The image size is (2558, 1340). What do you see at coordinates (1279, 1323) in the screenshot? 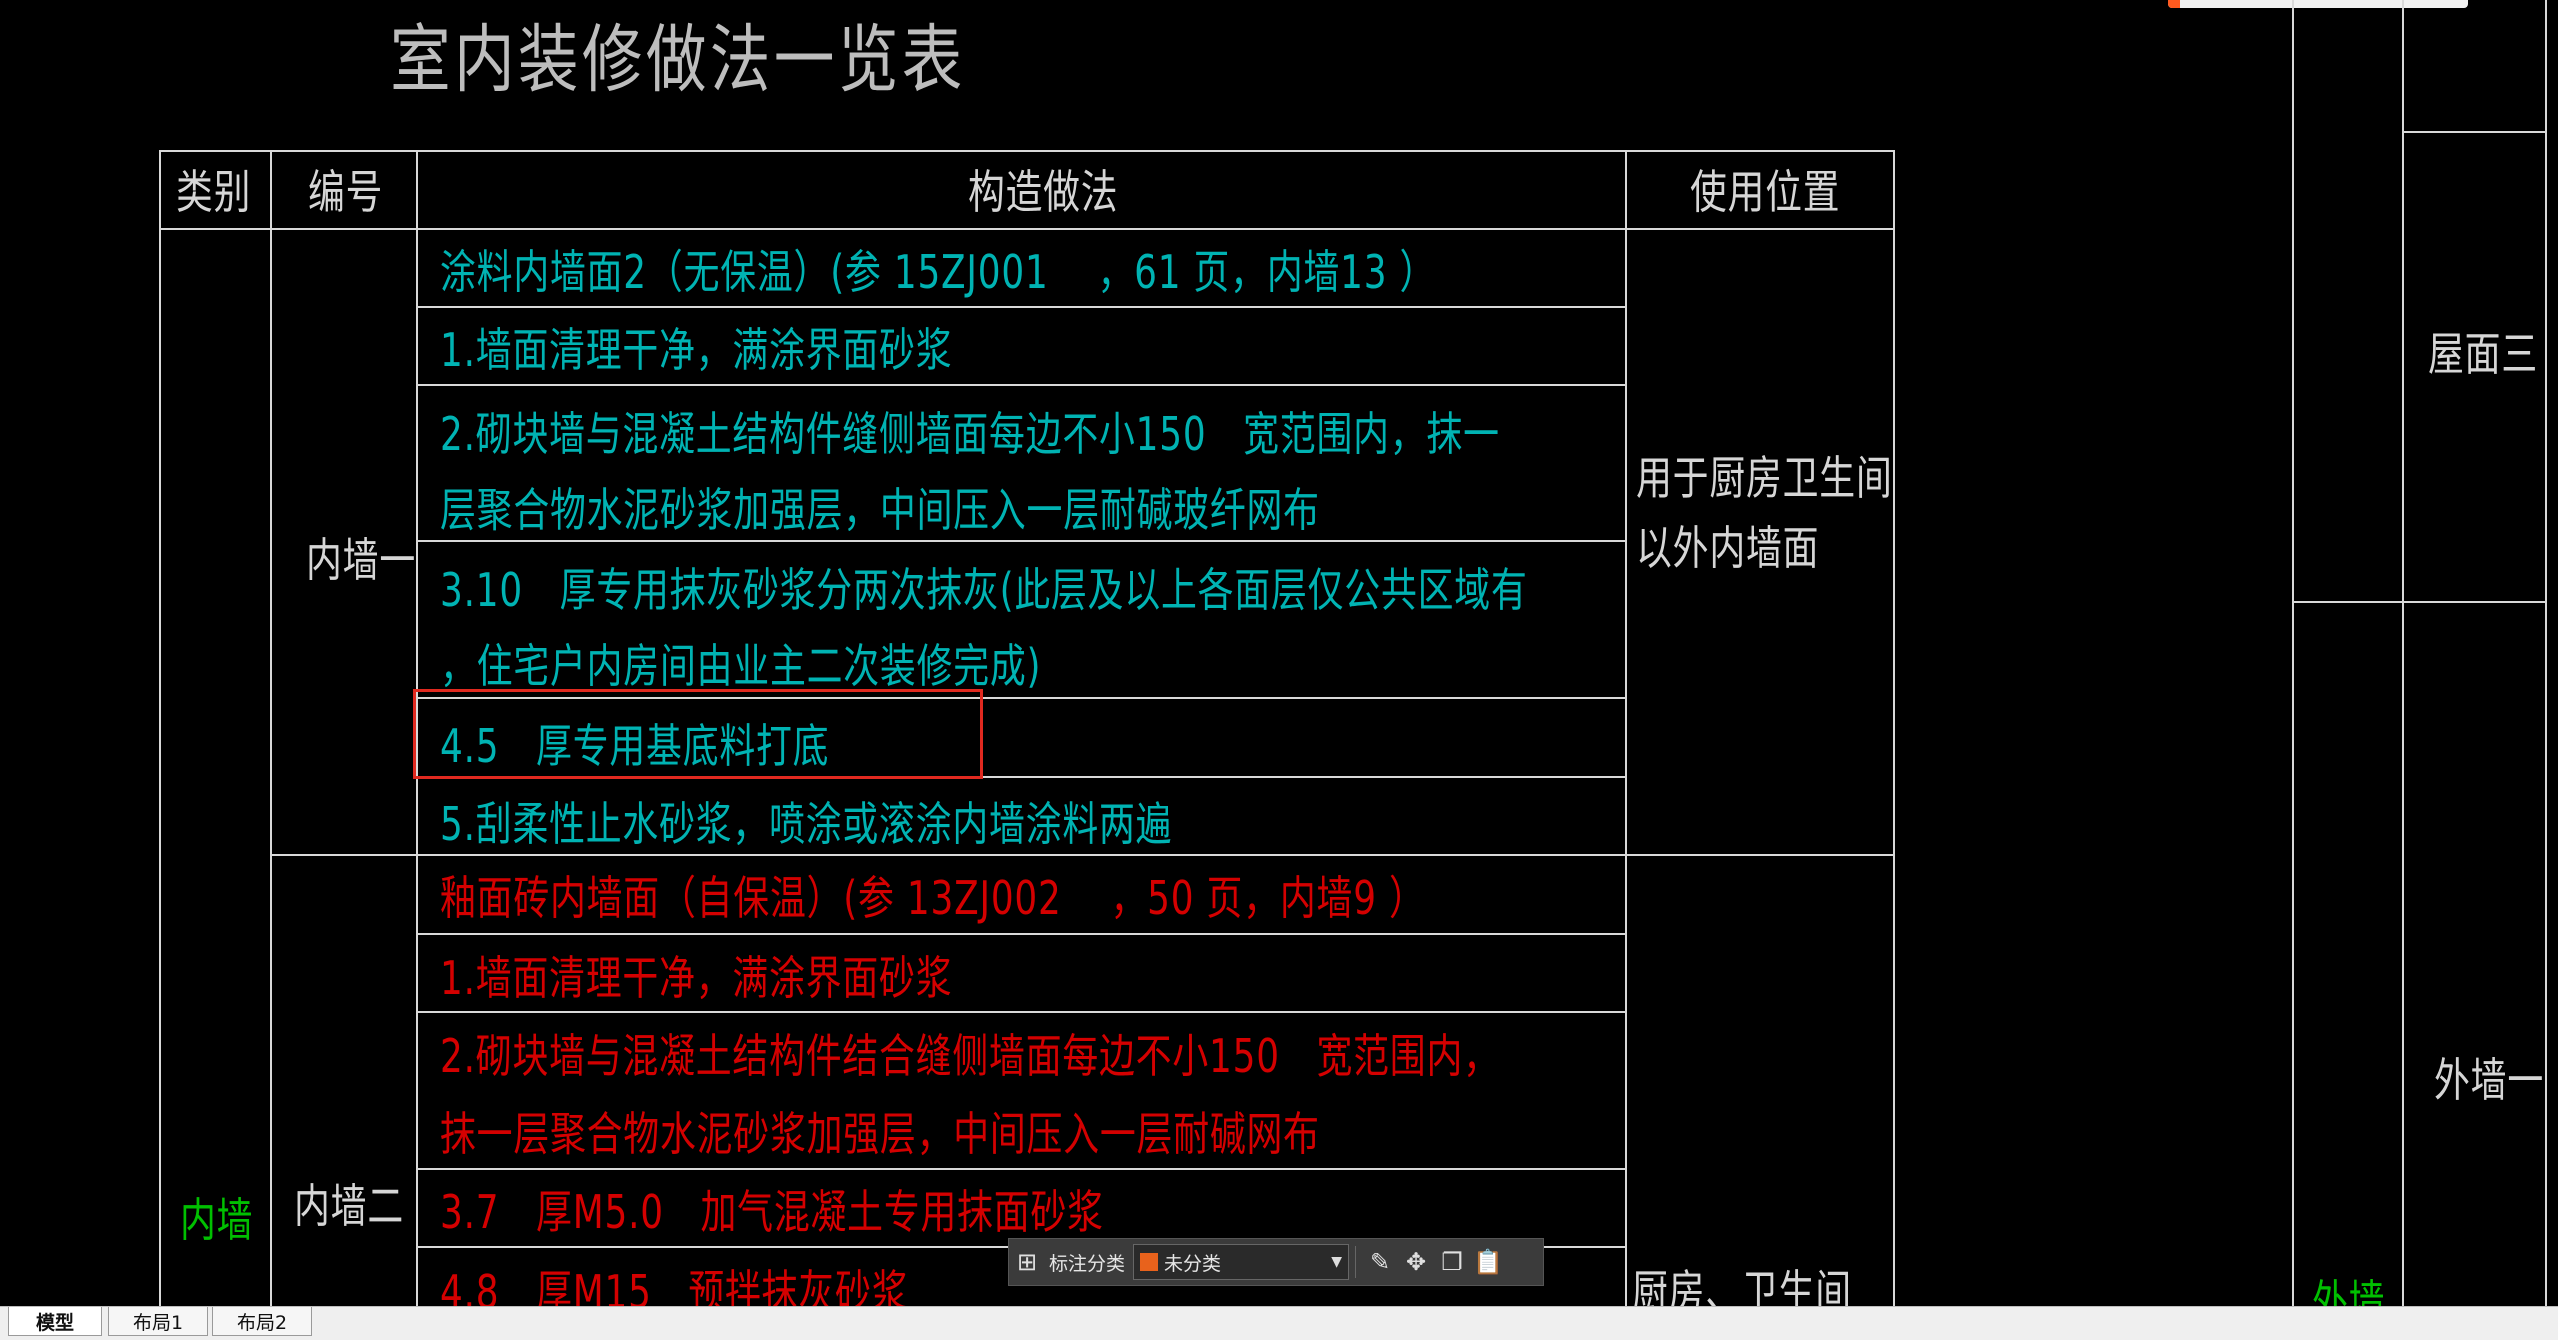
I see `layout-tab-bar: 模型 布局1 布局2` at bounding box center [1279, 1323].